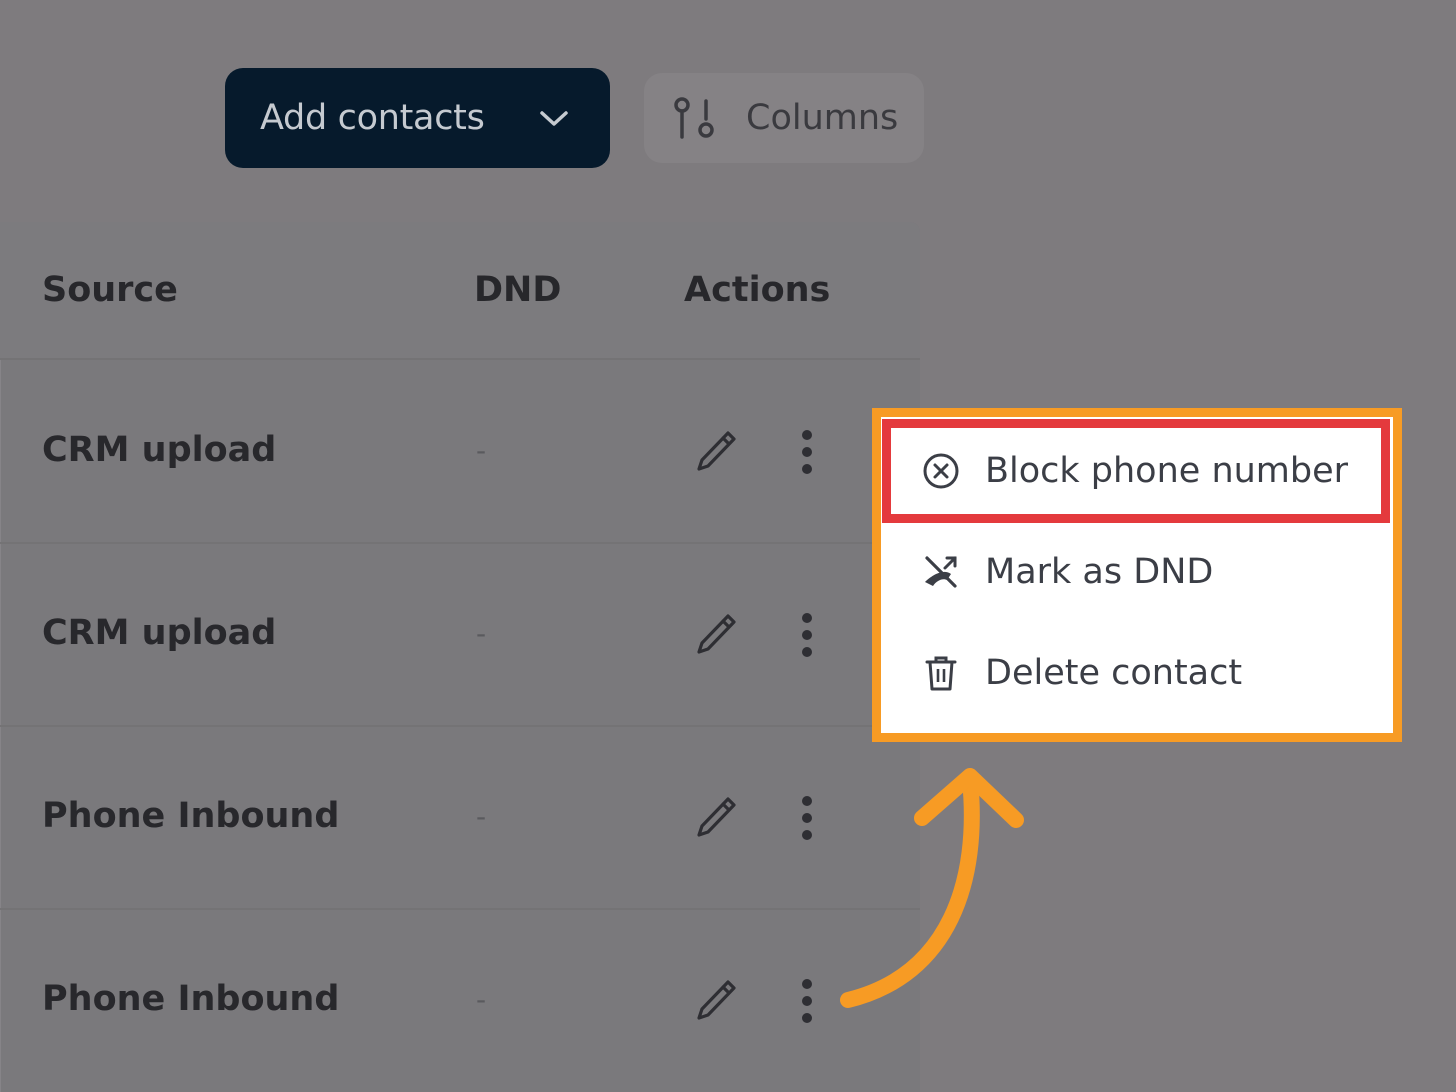 The width and height of the screenshot is (1456, 1092). What do you see at coordinates (1136, 471) in the screenshot?
I see `block-item-highlight` at bounding box center [1136, 471].